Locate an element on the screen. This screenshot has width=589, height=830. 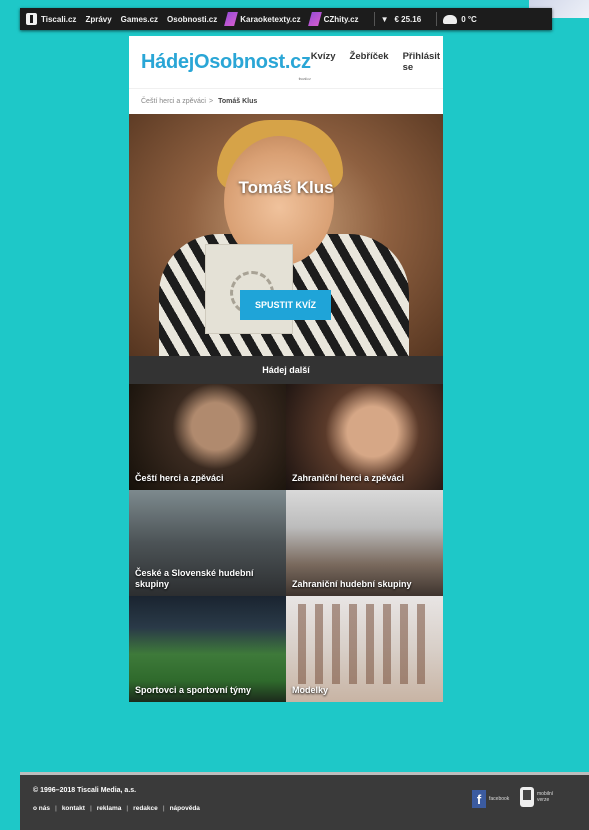
next-heading: Hádej další is located at coordinates (286, 370).